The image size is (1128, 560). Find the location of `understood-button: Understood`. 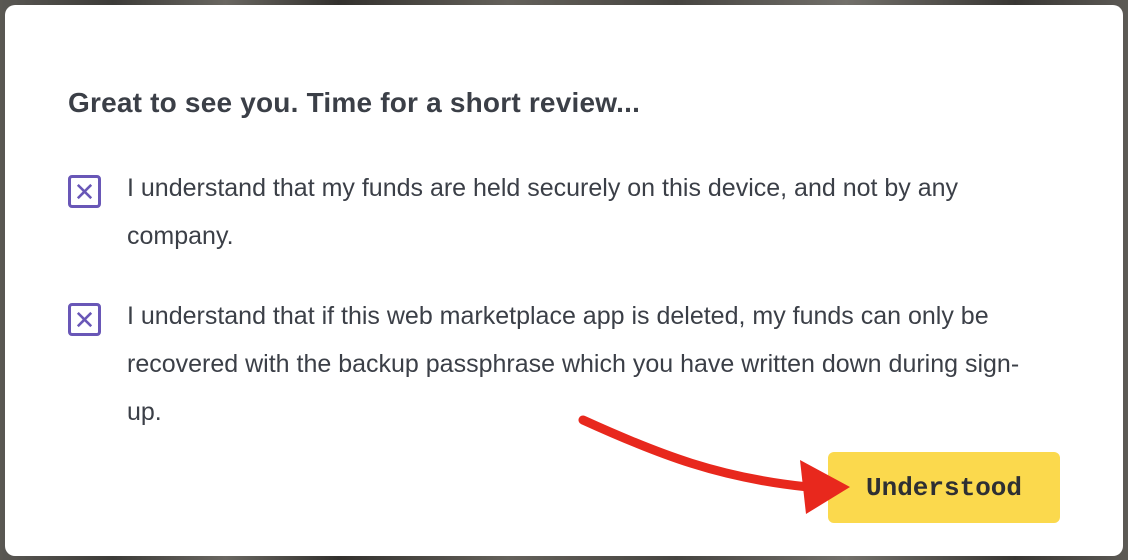

understood-button: Understood is located at coordinates (944, 487).